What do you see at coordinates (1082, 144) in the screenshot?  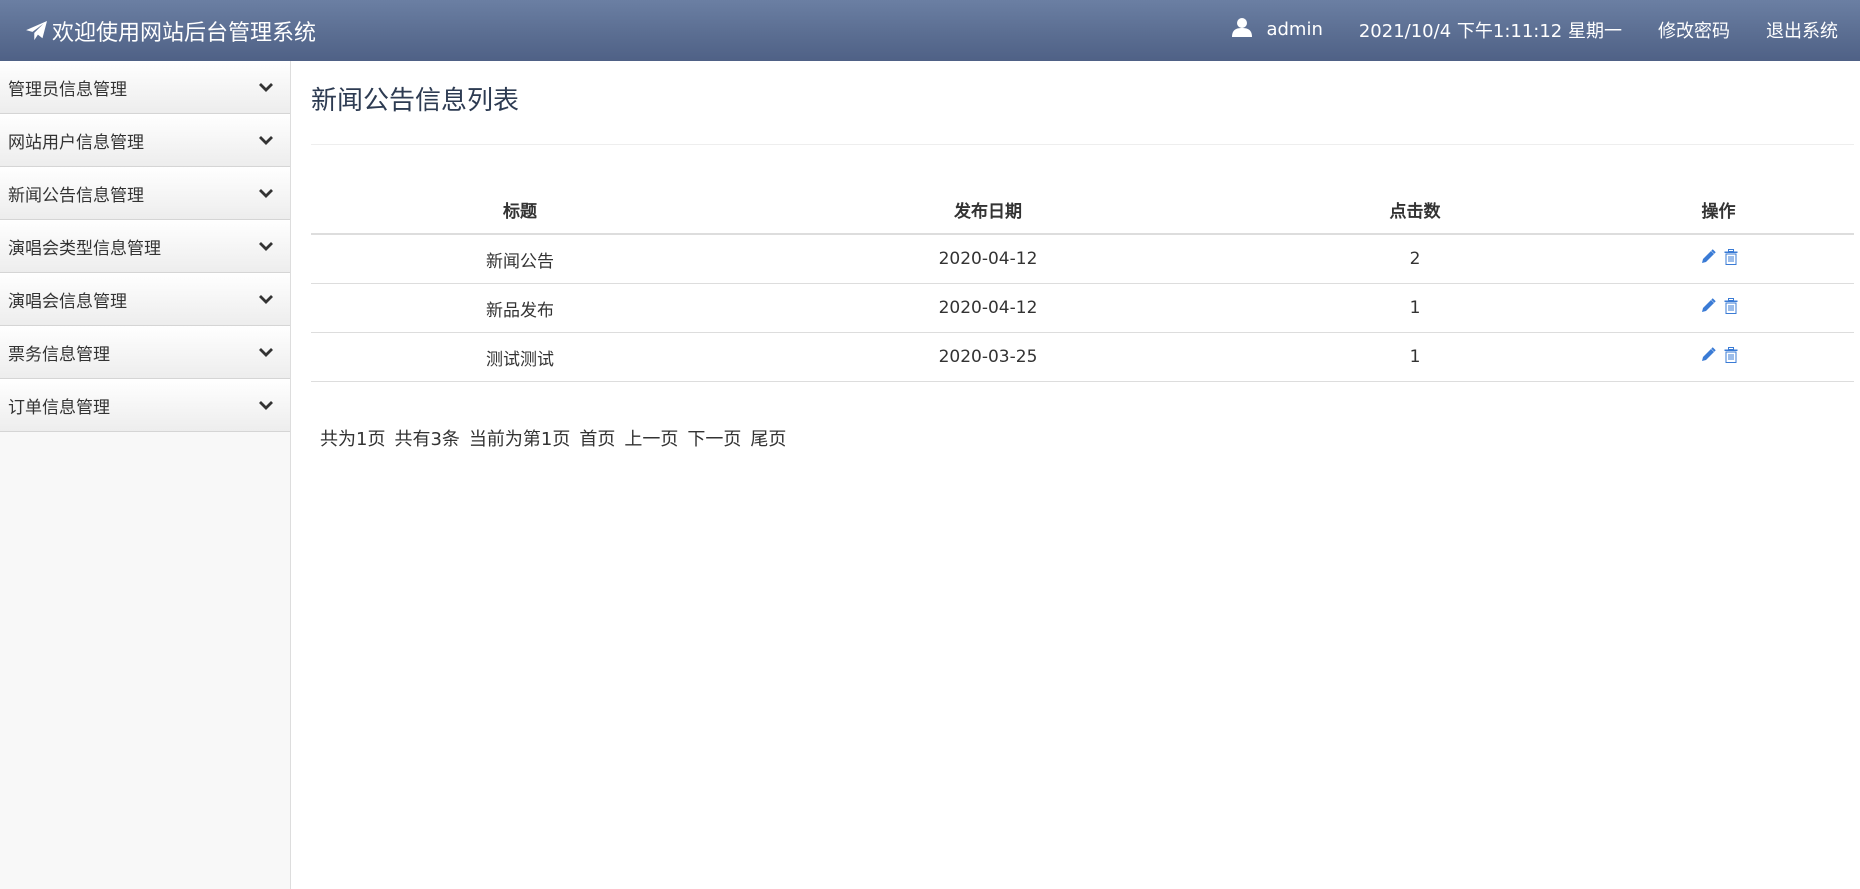 I see `title-divider` at bounding box center [1082, 144].